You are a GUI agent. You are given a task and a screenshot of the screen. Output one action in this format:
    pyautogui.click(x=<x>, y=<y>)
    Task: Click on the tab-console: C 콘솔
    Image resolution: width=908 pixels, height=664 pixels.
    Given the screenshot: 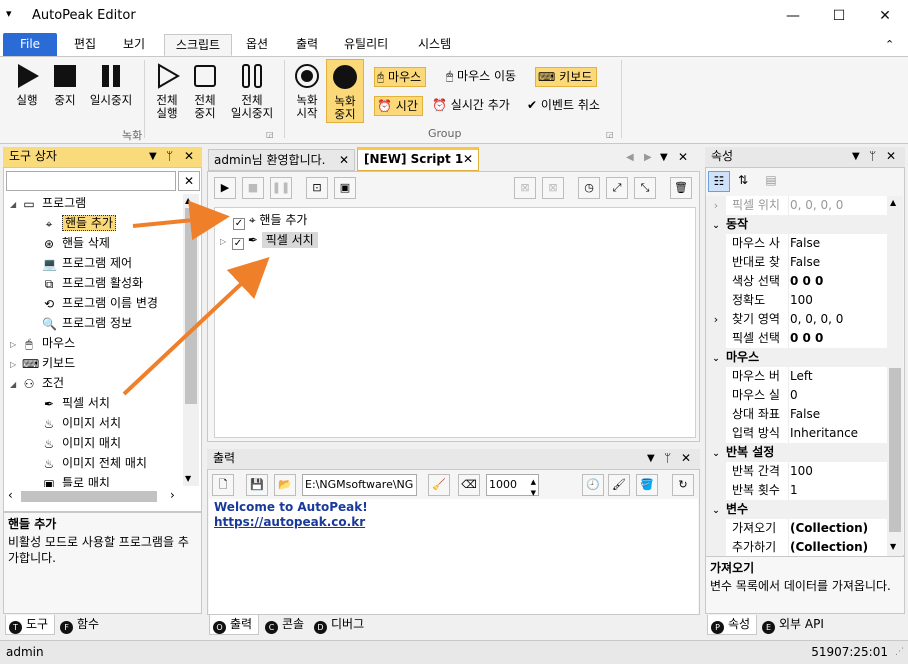 What is the action you would take?
    pyautogui.click(x=286, y=625)
    